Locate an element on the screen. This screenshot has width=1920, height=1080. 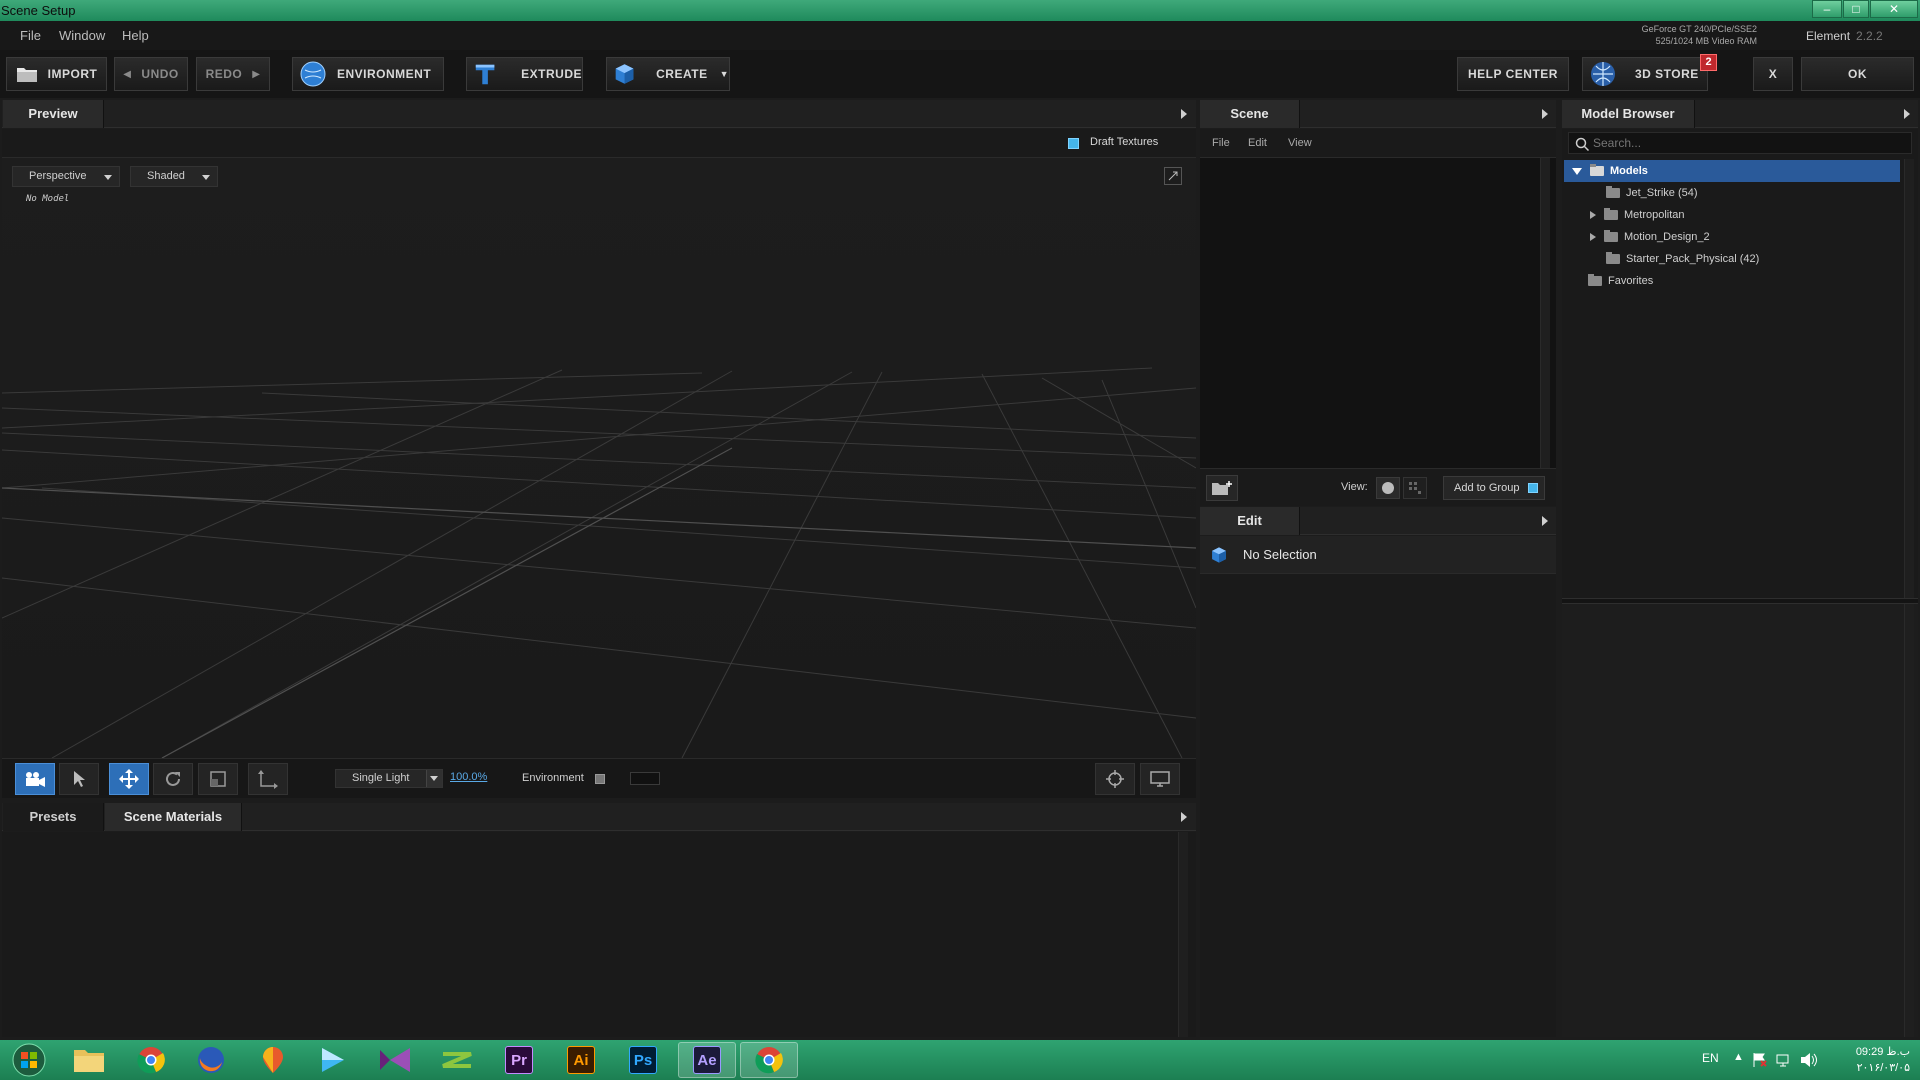
menu-help: Help is located at coordinates (135, 35).